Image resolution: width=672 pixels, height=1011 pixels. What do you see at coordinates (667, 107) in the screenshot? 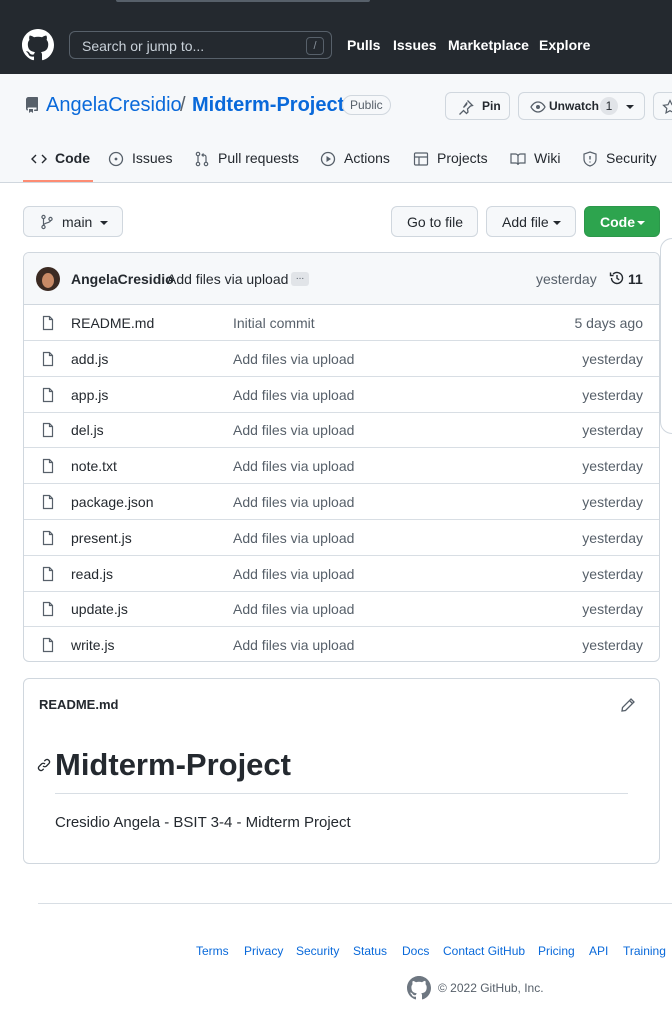
I see `star-icon` at bounding box center [667, 107].